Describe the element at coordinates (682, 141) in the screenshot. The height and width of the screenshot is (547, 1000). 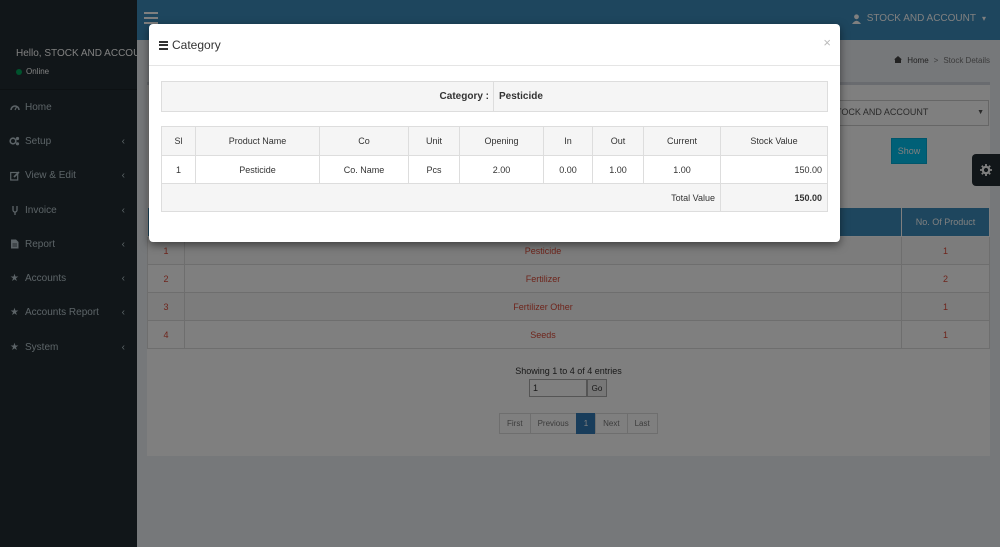
I see `column-header: Current` at that location.